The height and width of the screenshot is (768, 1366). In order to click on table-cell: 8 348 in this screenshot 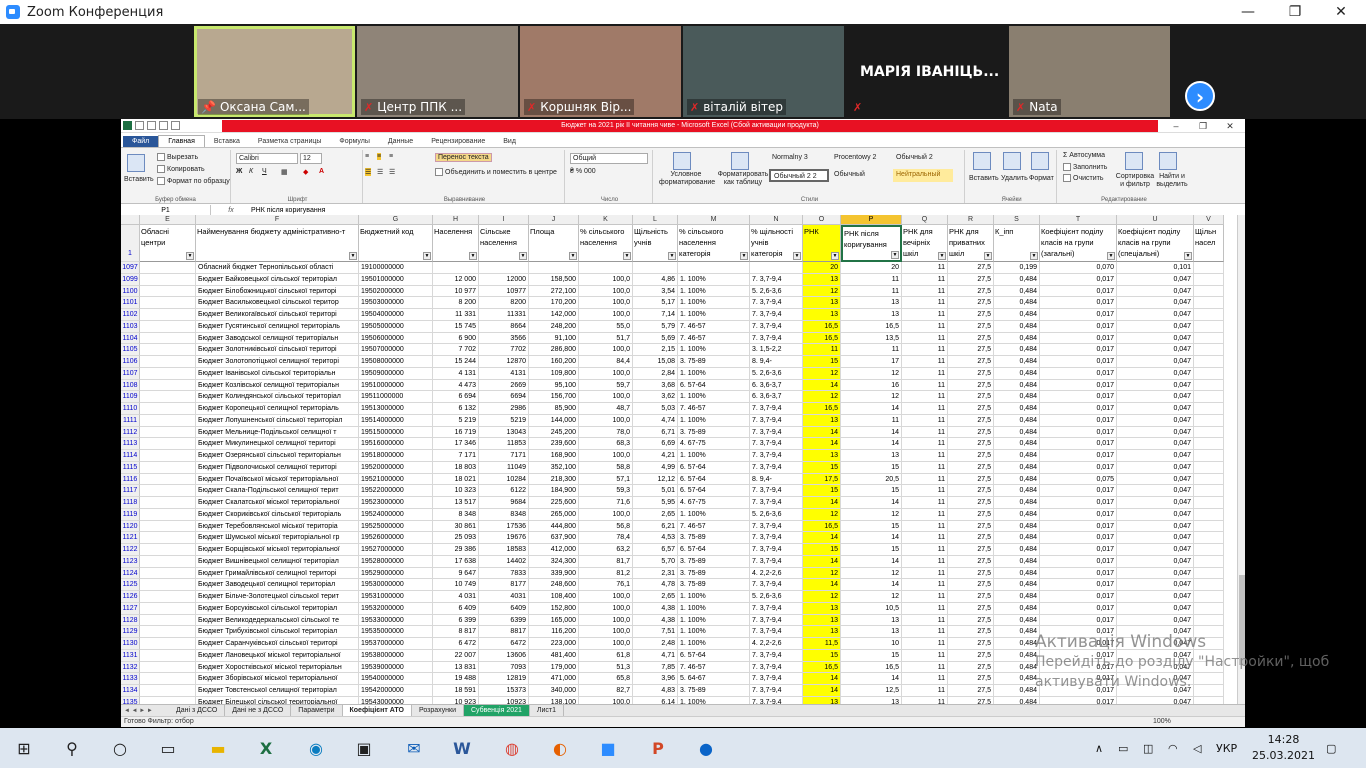, I will do `click(456, 514)`.